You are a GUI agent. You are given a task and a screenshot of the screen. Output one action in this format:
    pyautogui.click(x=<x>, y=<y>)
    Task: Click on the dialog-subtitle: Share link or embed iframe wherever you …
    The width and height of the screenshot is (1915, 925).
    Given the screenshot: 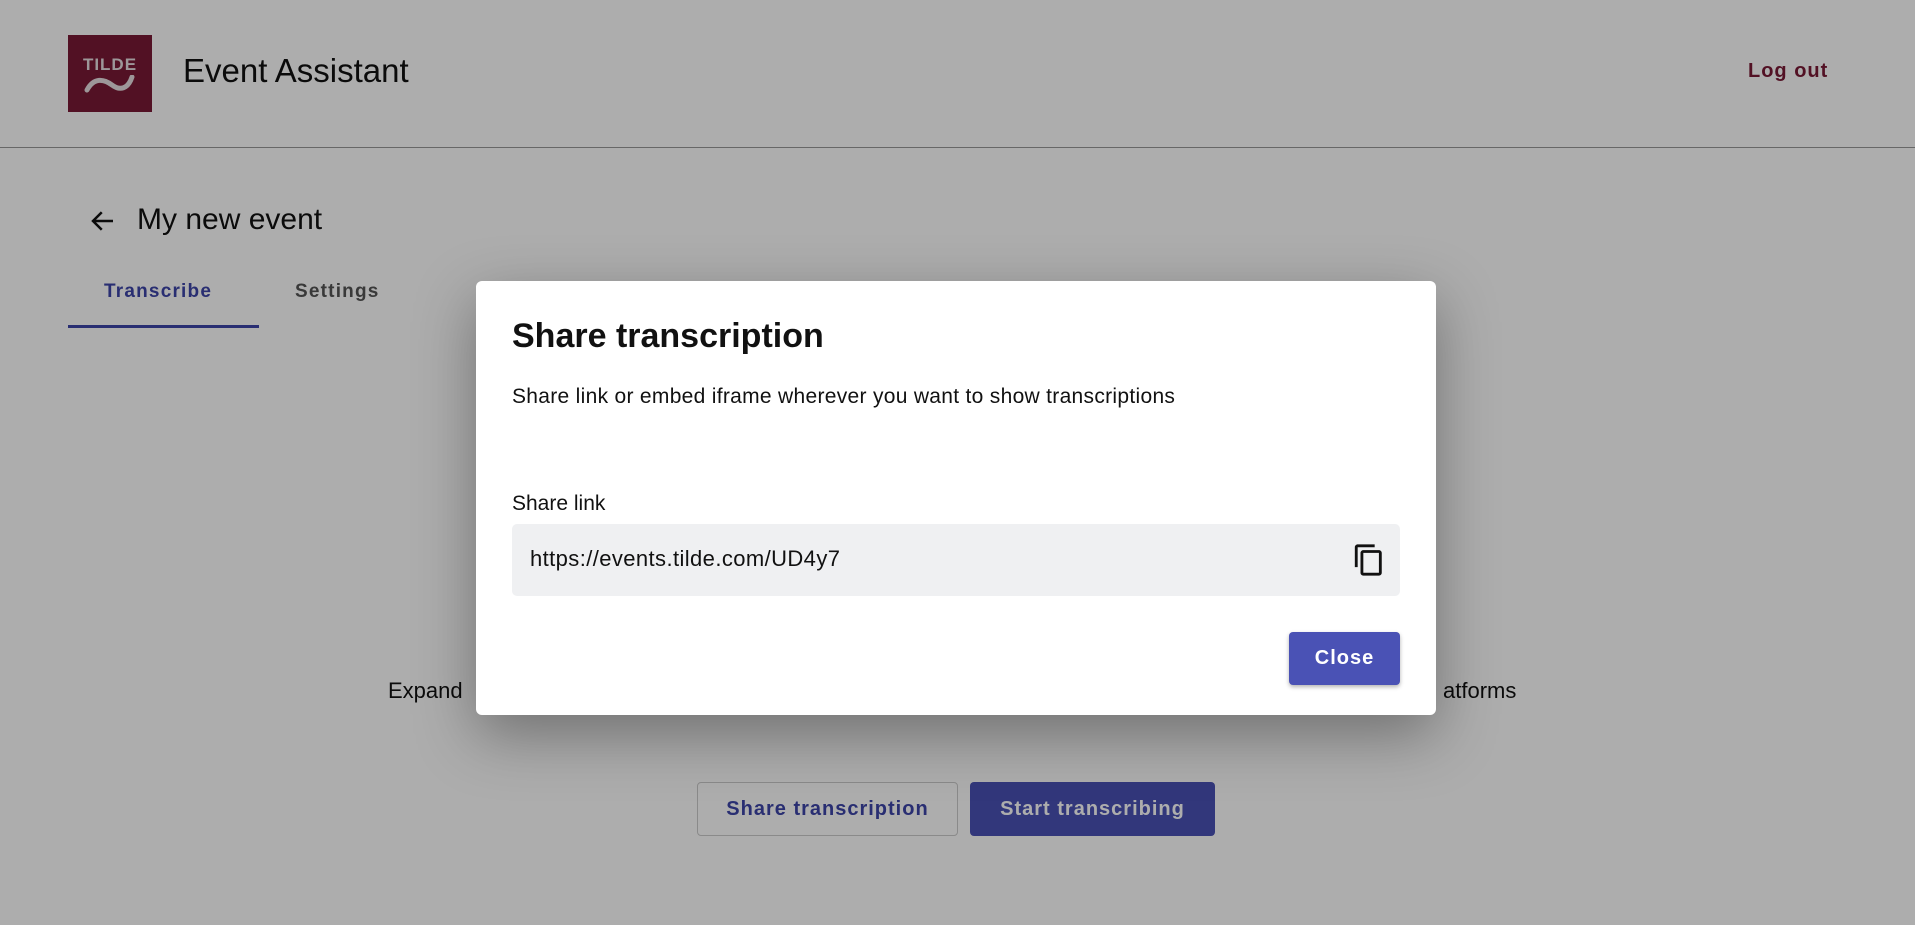 What is the action you would take?
    pyautogui.click(x=844, y=396)
    